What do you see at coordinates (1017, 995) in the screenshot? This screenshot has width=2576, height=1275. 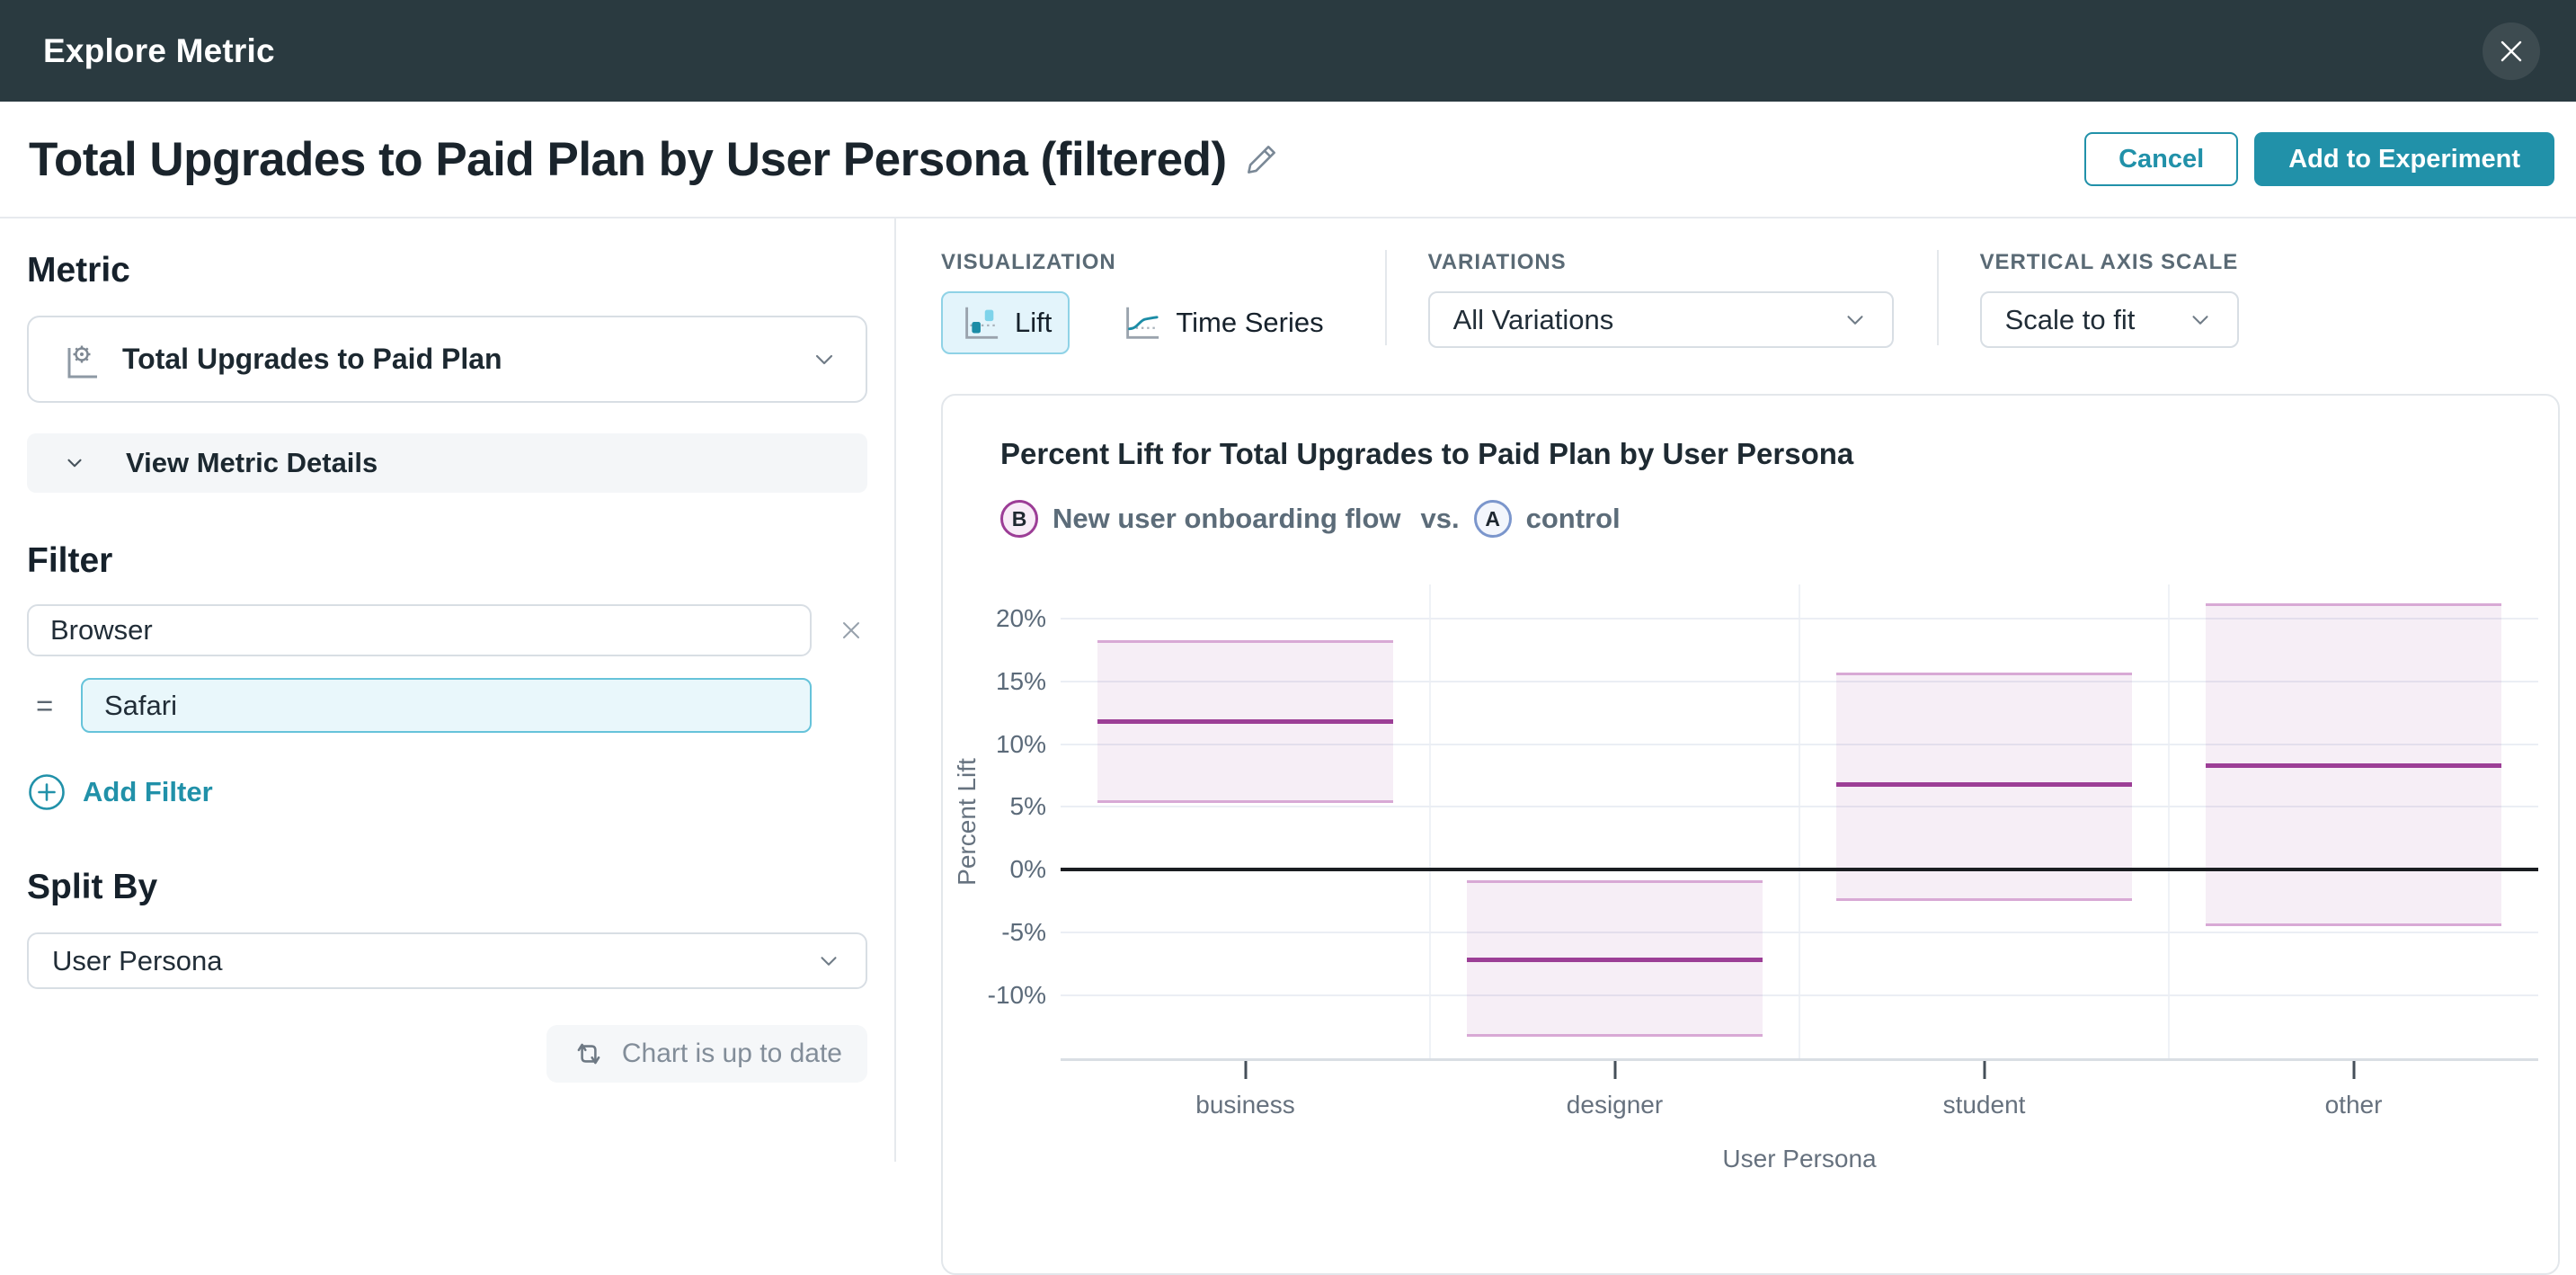 I see `y-tick-label: -10%` at bounding box center [1017, 995].